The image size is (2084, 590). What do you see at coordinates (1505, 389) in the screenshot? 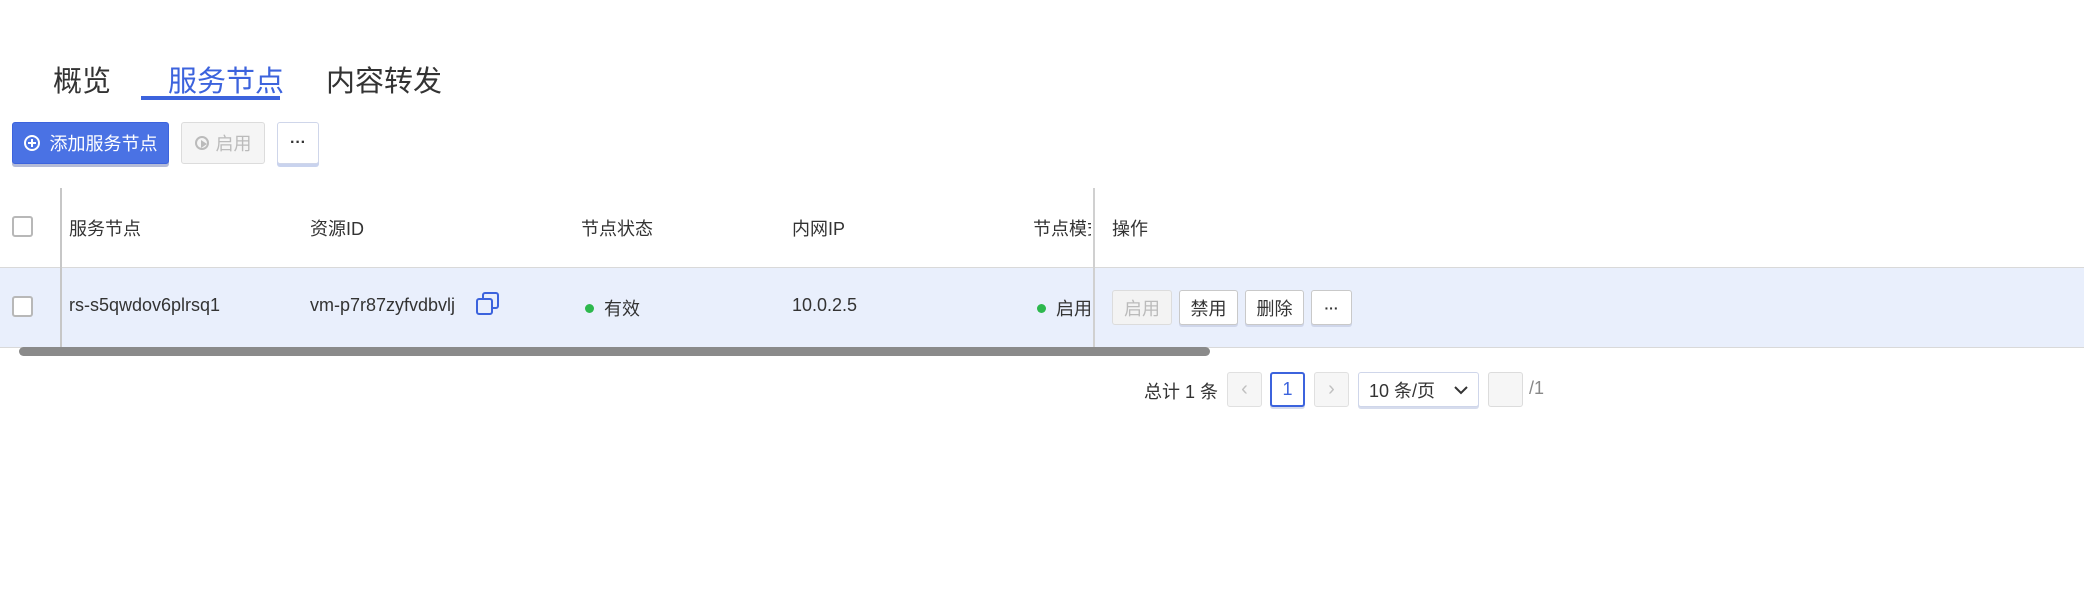
I see `page-jump-input` at bounding box center [1505, 389].